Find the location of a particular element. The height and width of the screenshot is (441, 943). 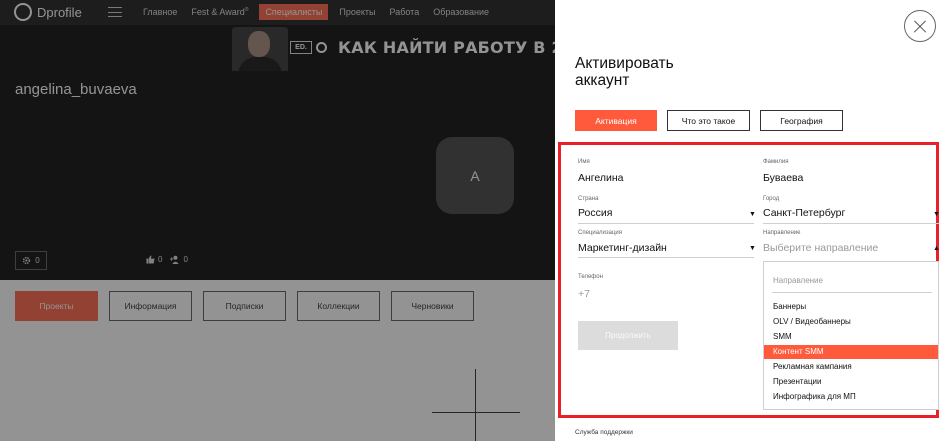

phone-input: +7 is located at coordinates (584, 294).